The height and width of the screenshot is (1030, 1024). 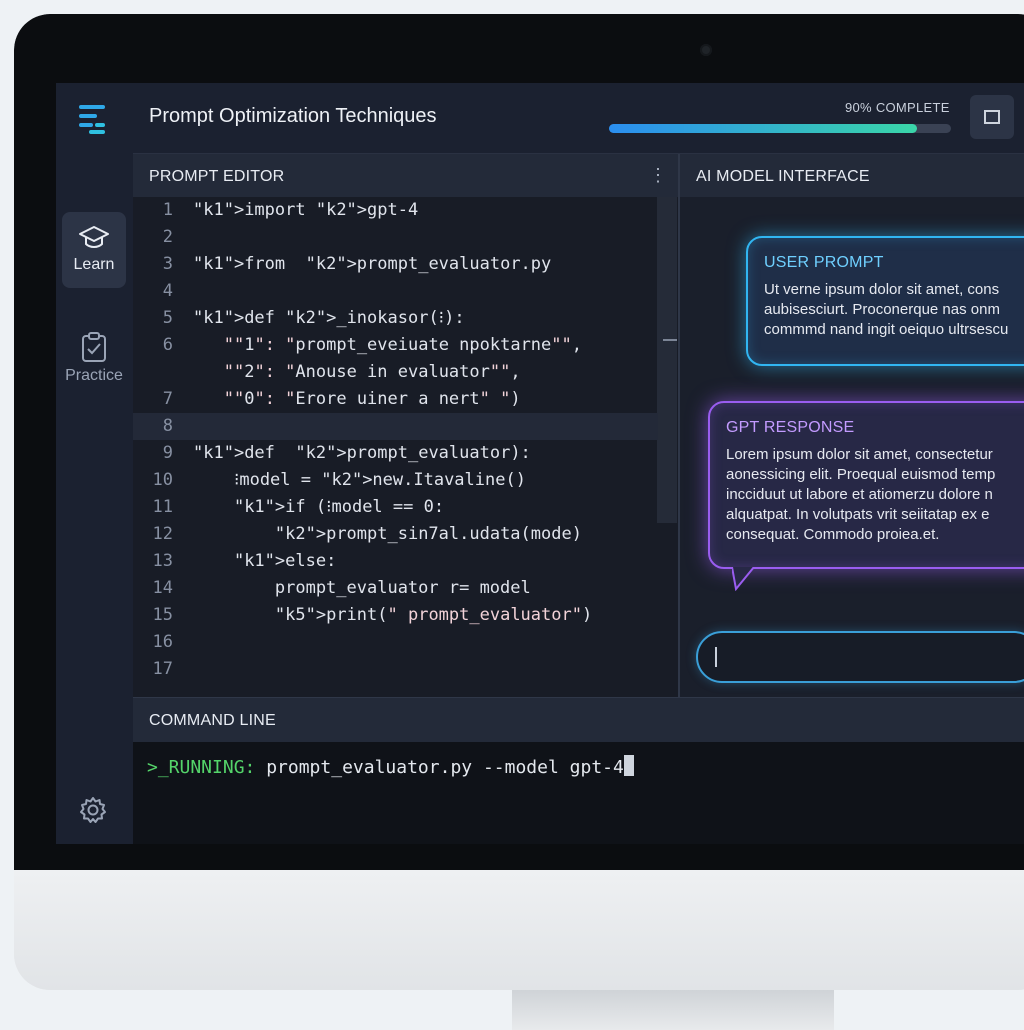 I want to click on gear-icon, so click(x=93, y=810).